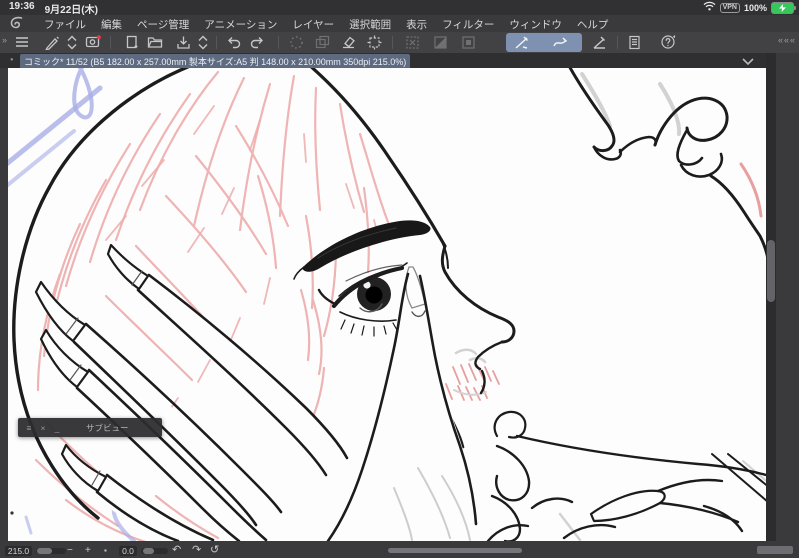 The image size is (799, 558). What do you see at coordinates (17, 24) in the screenshot?
I see `clip-studio-logo-icon` at bounding box center [17, 24].